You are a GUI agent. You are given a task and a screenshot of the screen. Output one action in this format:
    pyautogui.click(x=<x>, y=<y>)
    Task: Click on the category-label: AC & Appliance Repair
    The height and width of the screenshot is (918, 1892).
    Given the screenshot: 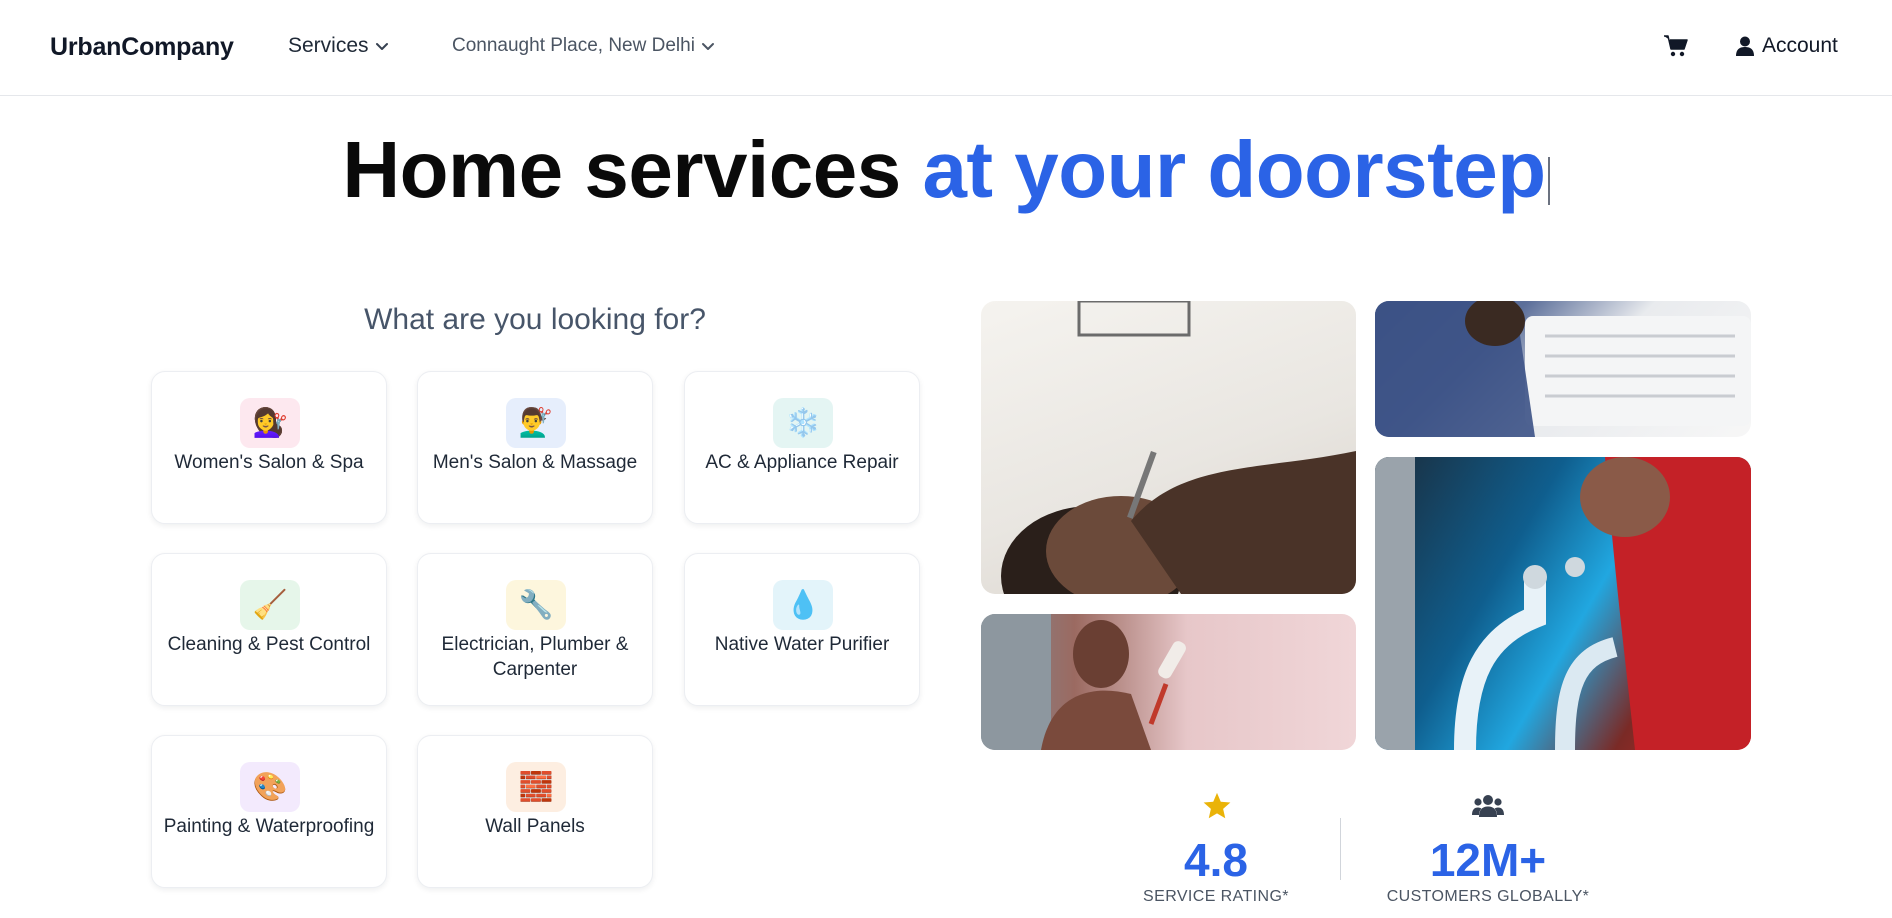 What is the action you would take?
    pyautogui.click(x=802, y=462)
    